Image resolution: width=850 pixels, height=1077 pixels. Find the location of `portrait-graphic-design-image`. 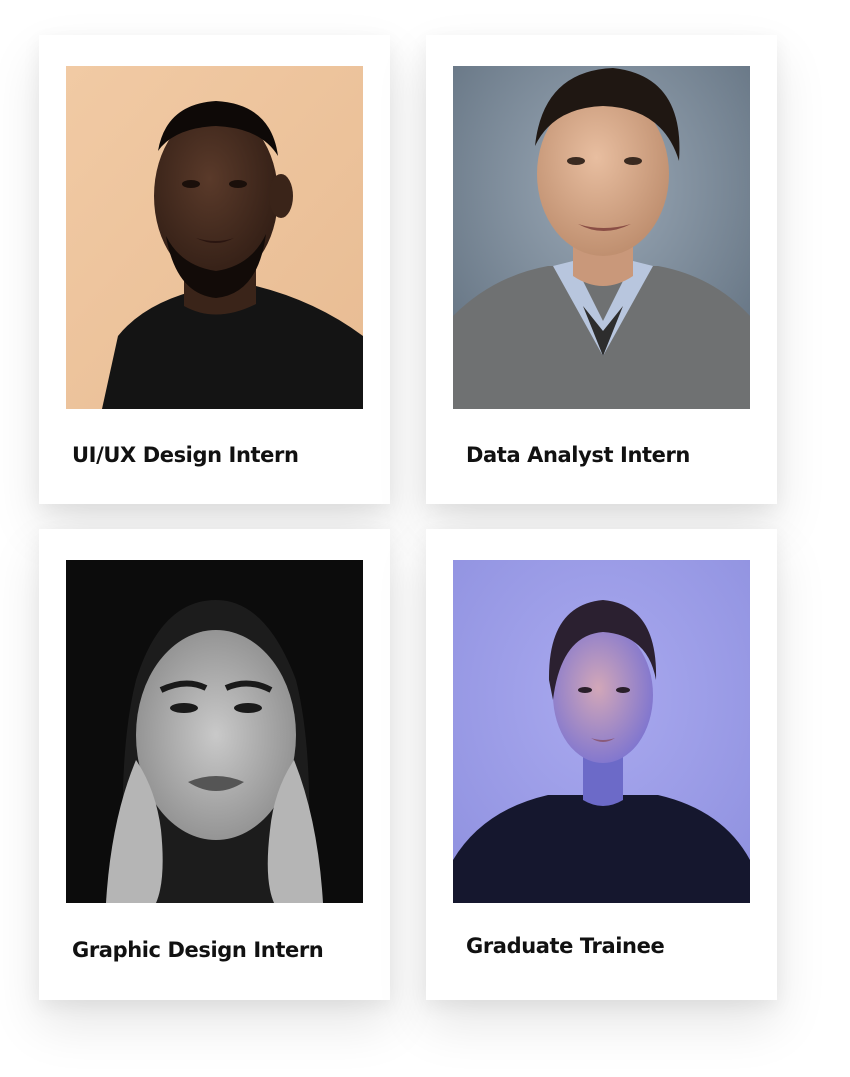

portrait-graphic-design-image is located at coordinates (214, 731).